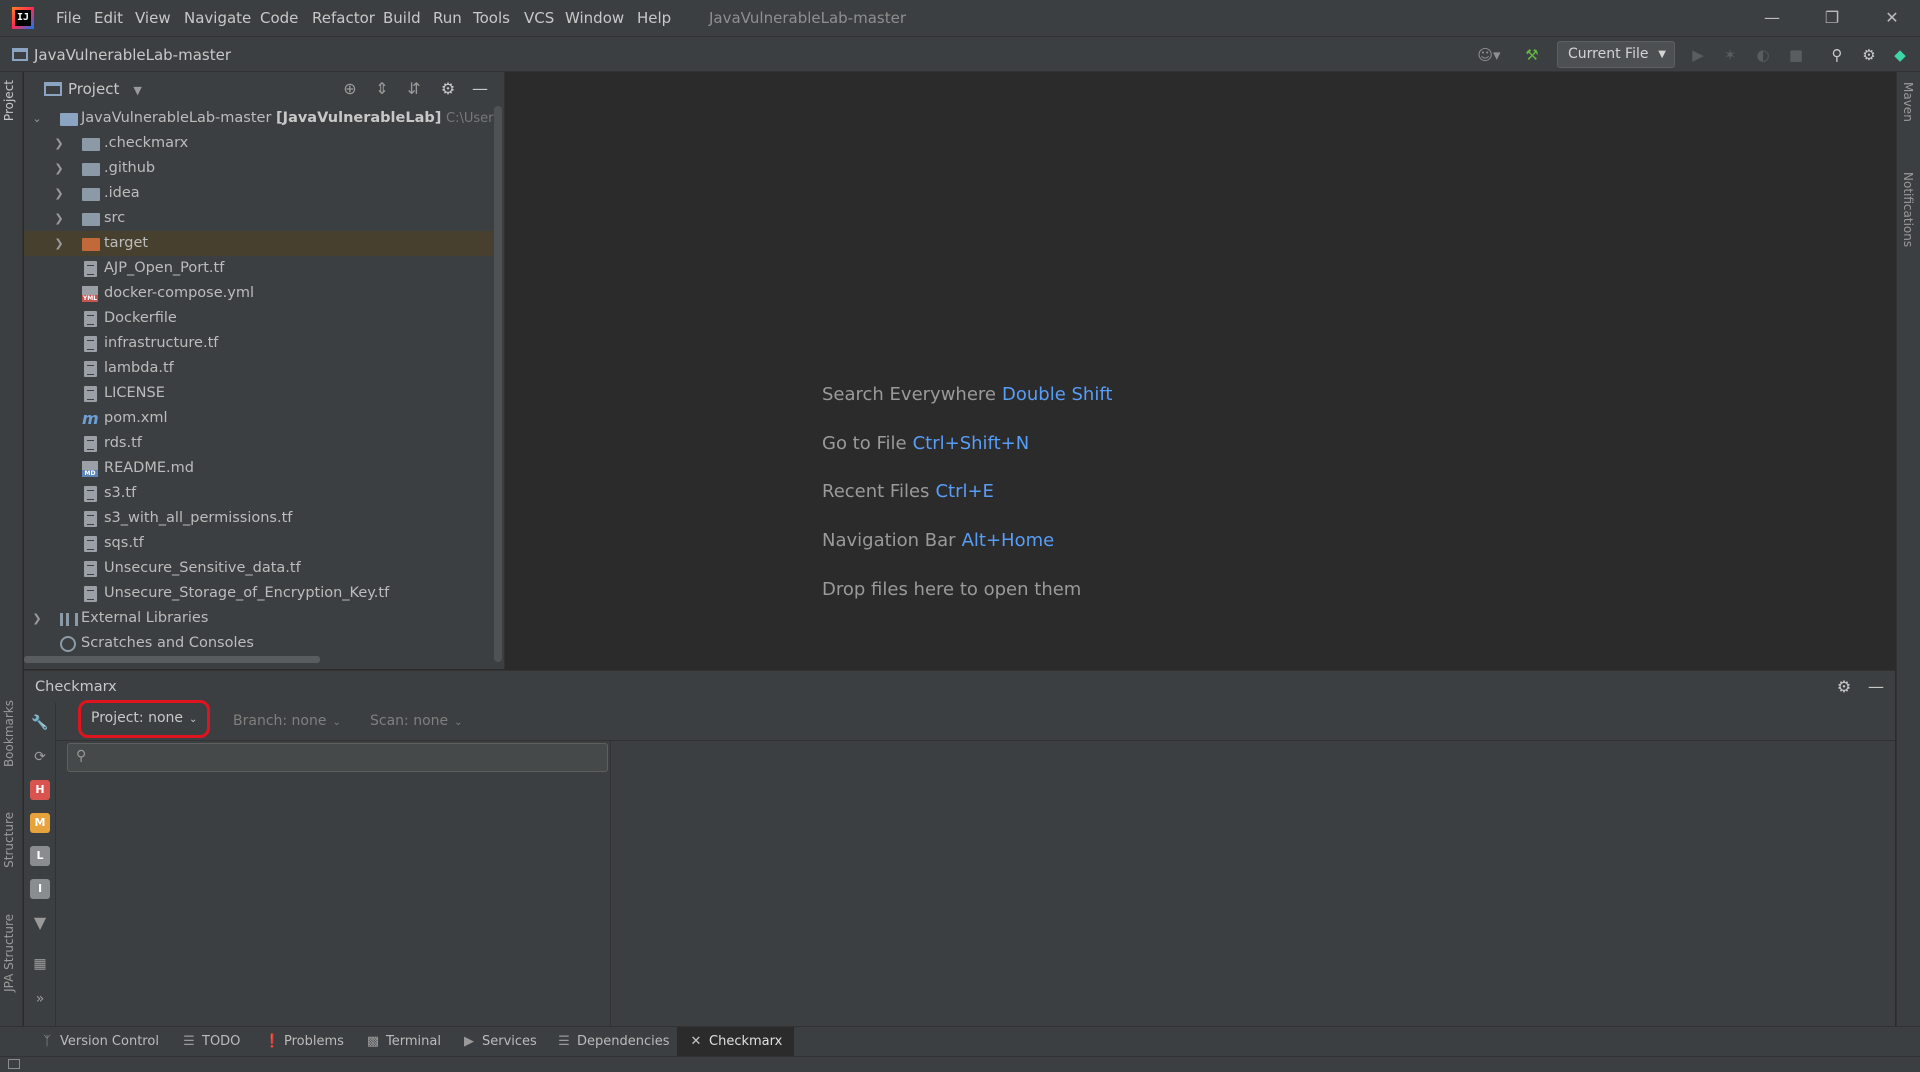 The width and height of the screenshot is (1920, 1072). What do you see at coordinates (343, 18) in the screenshot?
I see `menu-refactor: Refactor` at bounding box center [343, 18].